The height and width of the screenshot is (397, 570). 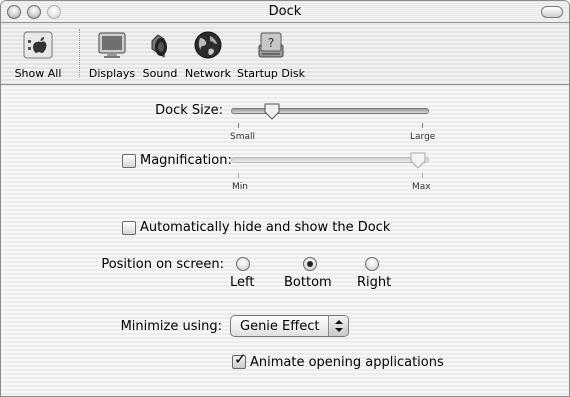 I want to click on position-option-right-label: Right, so click(x=374, y=282).